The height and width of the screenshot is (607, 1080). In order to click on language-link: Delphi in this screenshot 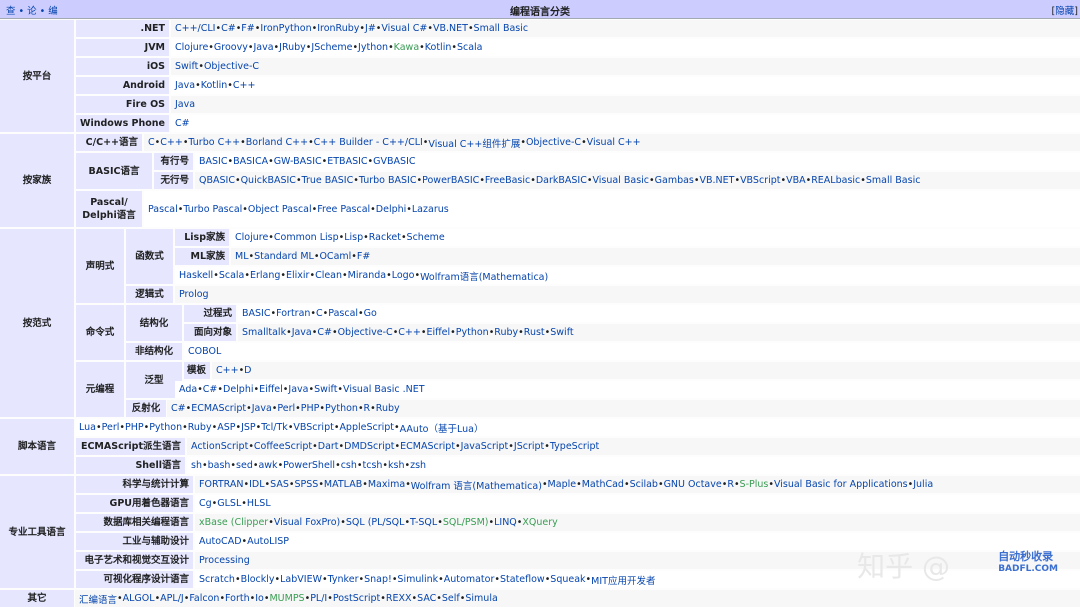, I will do `click(391, 209)`.